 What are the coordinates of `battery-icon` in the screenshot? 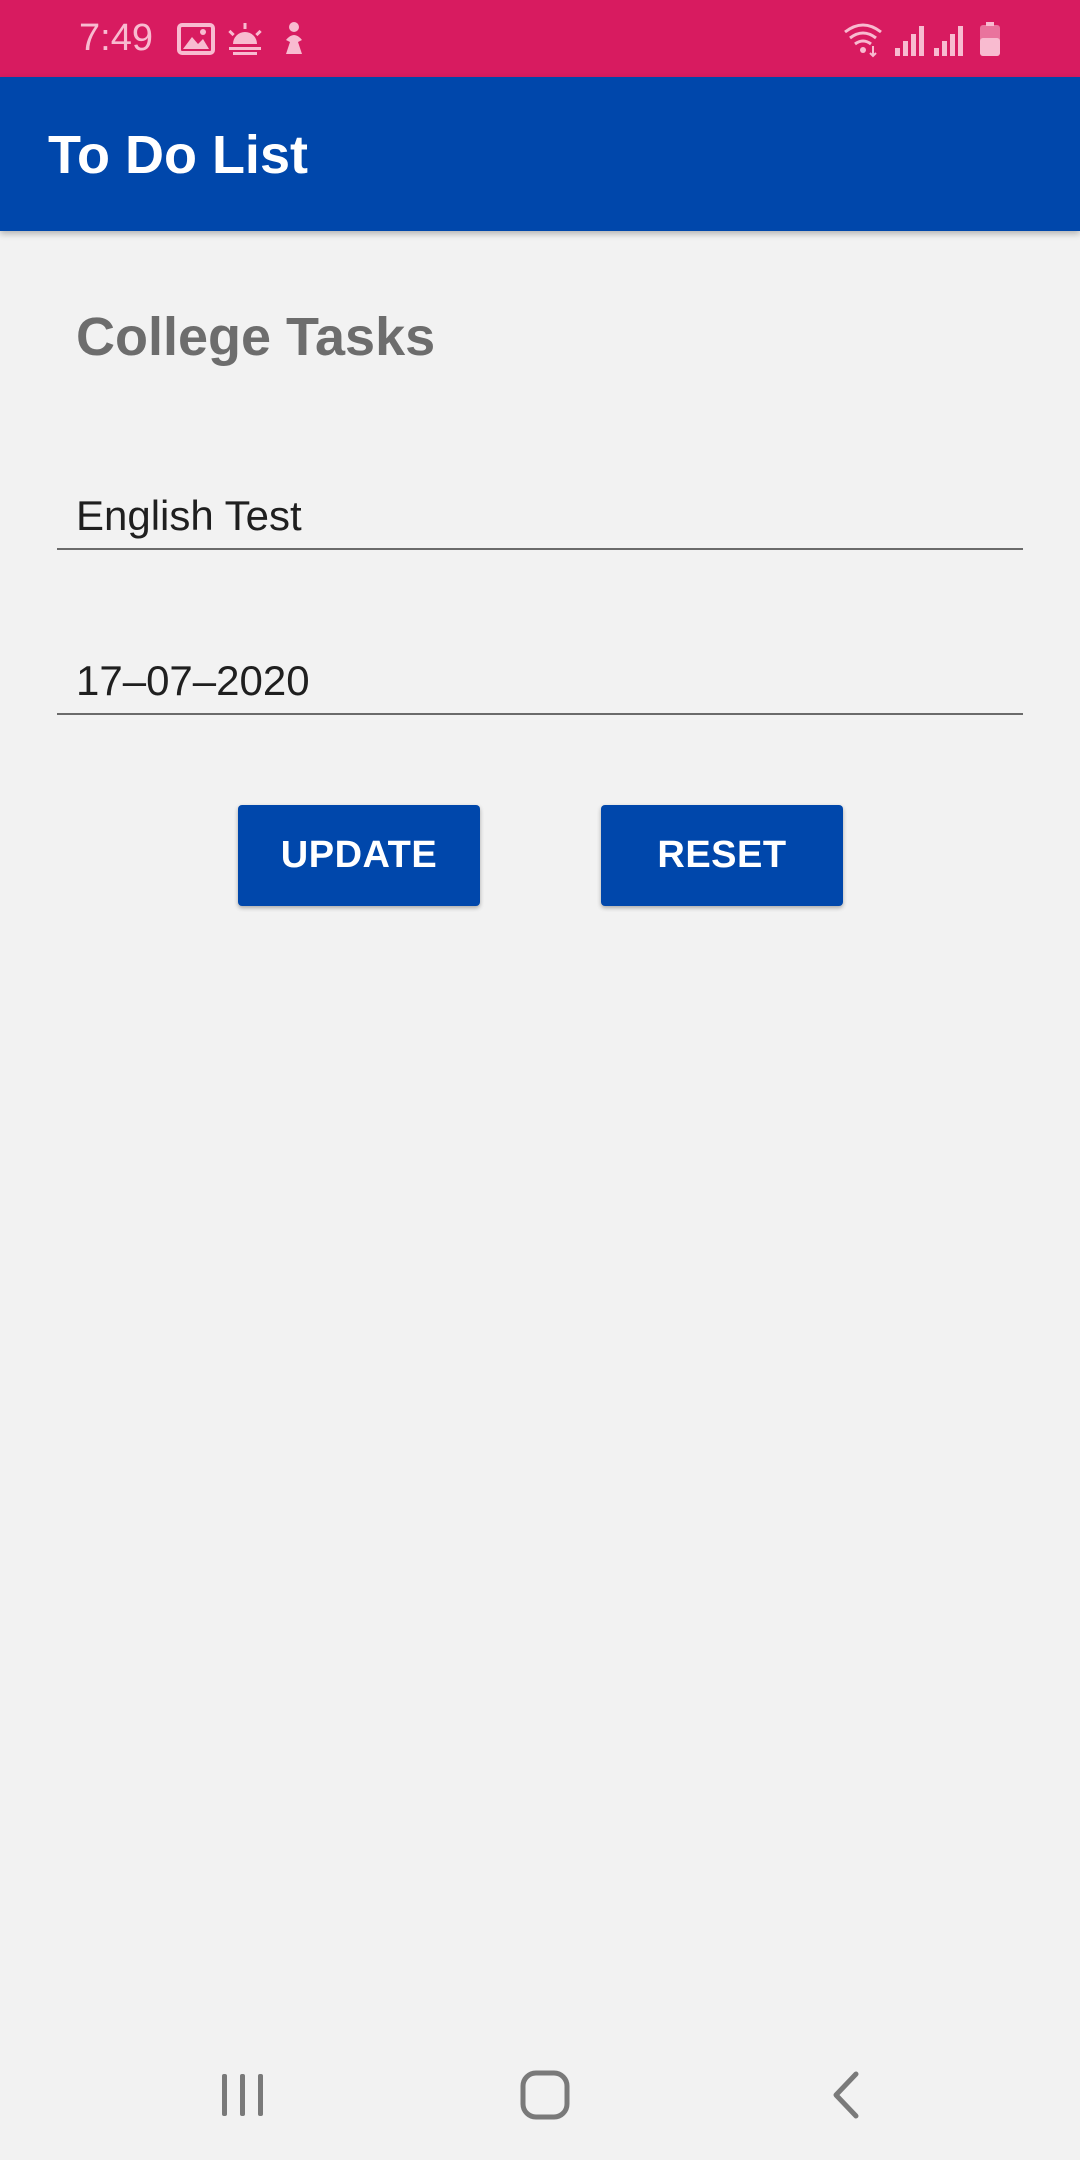 It's located at (990, 39).